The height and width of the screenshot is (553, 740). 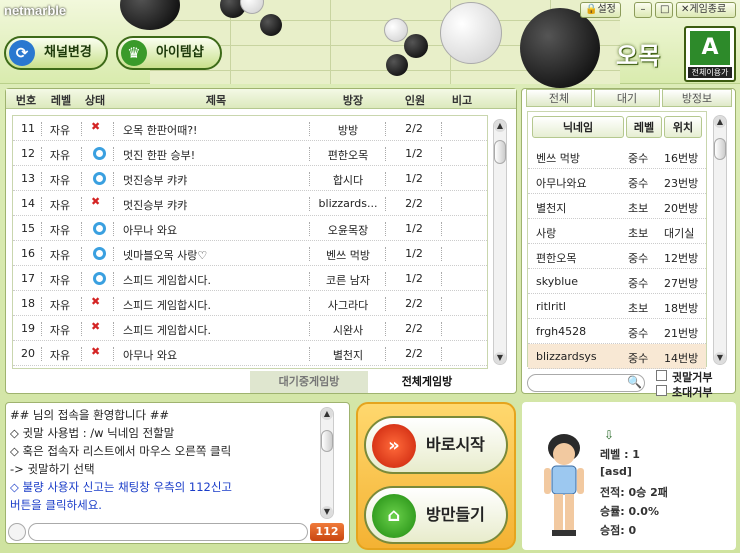 What do you see at coordinates (681, 158) in the screenshot?
I see `user-location: 16번방` at bounding box center [681, 158].